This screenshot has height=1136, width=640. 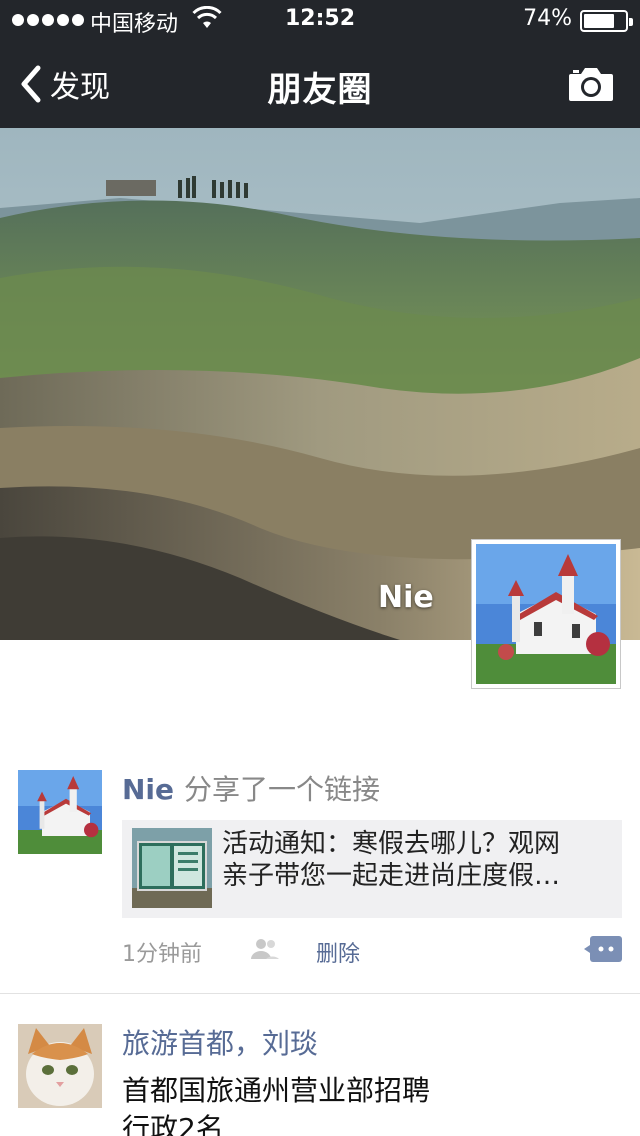 What do you see at coordinates (173, 1124) in the screenshot?
I see `post-text-line2: 行政2名` at bounding box center [173, 1124].